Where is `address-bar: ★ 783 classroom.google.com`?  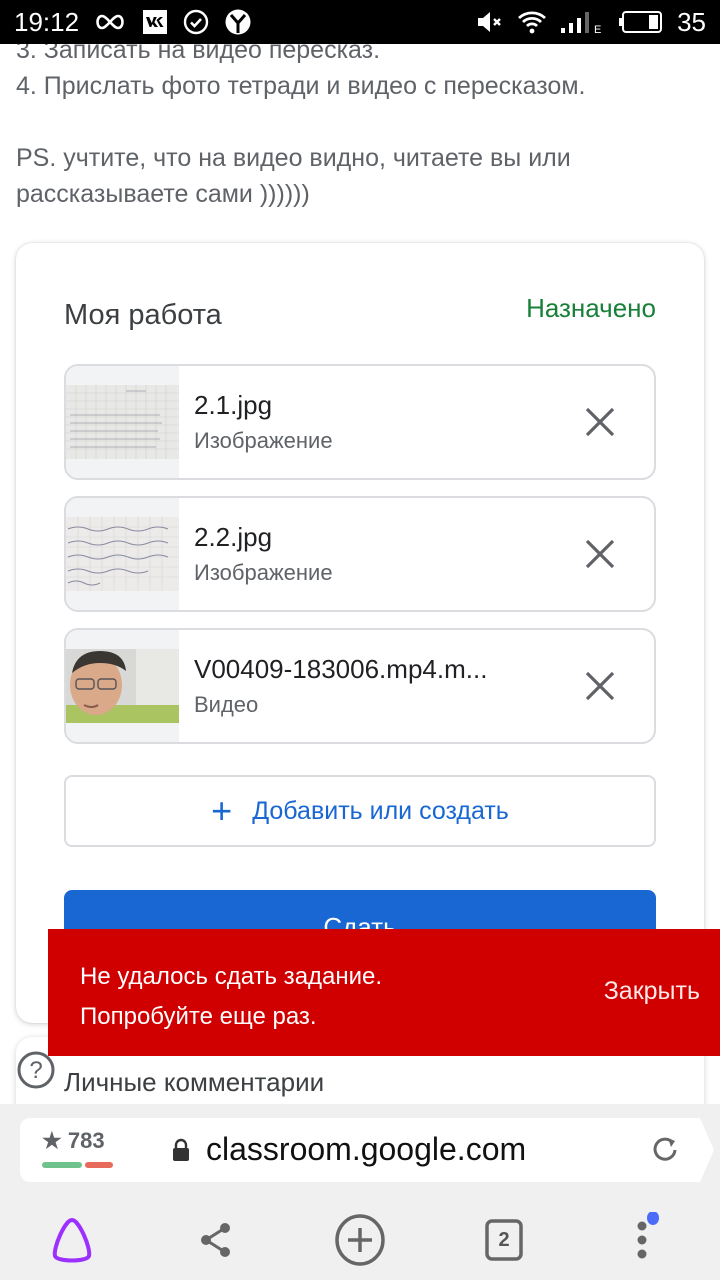 address-bar: ★ 783 classroom.google.com is located at coordinates (367, 1150).